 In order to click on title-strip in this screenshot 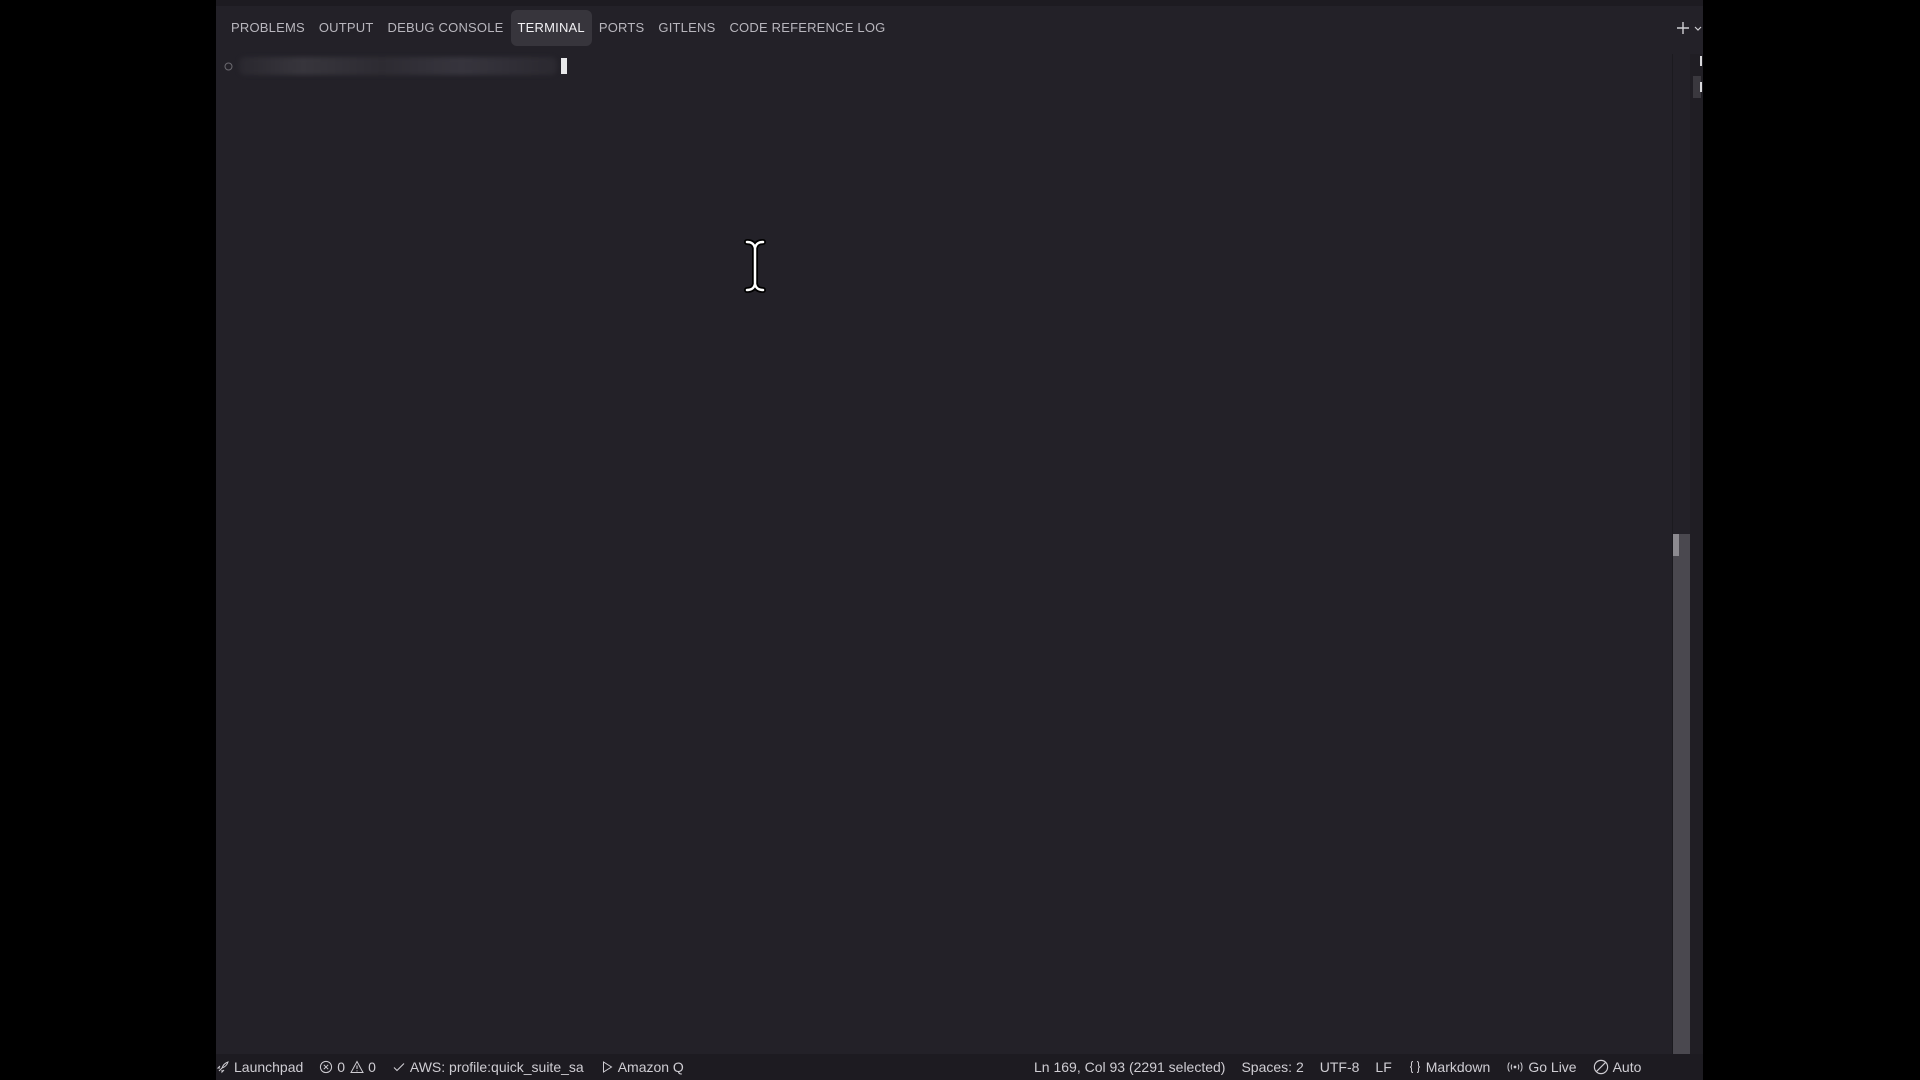, I will do `click(959, 3)`.